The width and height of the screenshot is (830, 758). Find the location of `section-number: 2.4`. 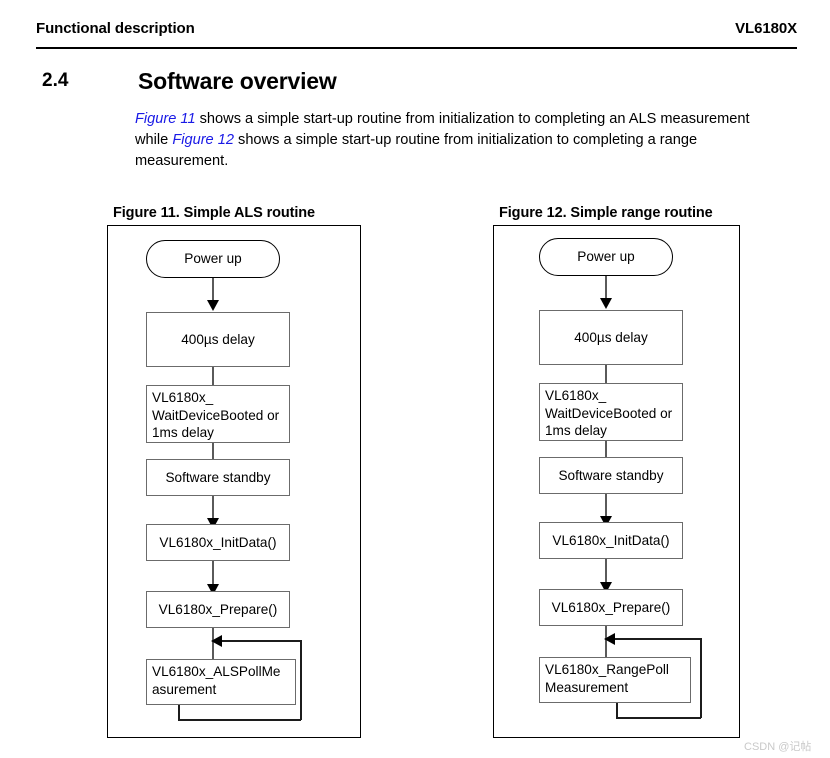

section-number: 2.4 is located at coordinates (55, 80).